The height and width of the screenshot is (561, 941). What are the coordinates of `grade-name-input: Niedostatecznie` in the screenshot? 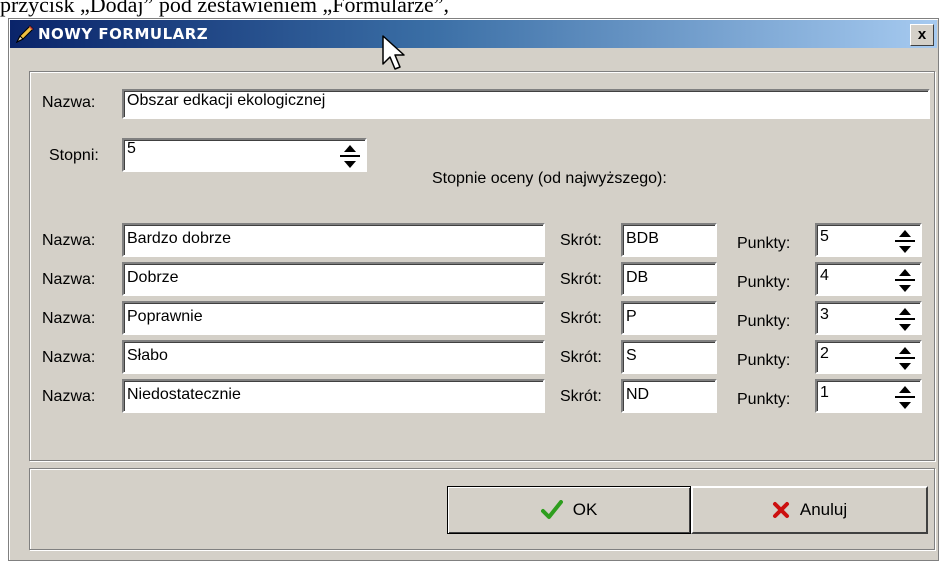 It's located at (333, 396).